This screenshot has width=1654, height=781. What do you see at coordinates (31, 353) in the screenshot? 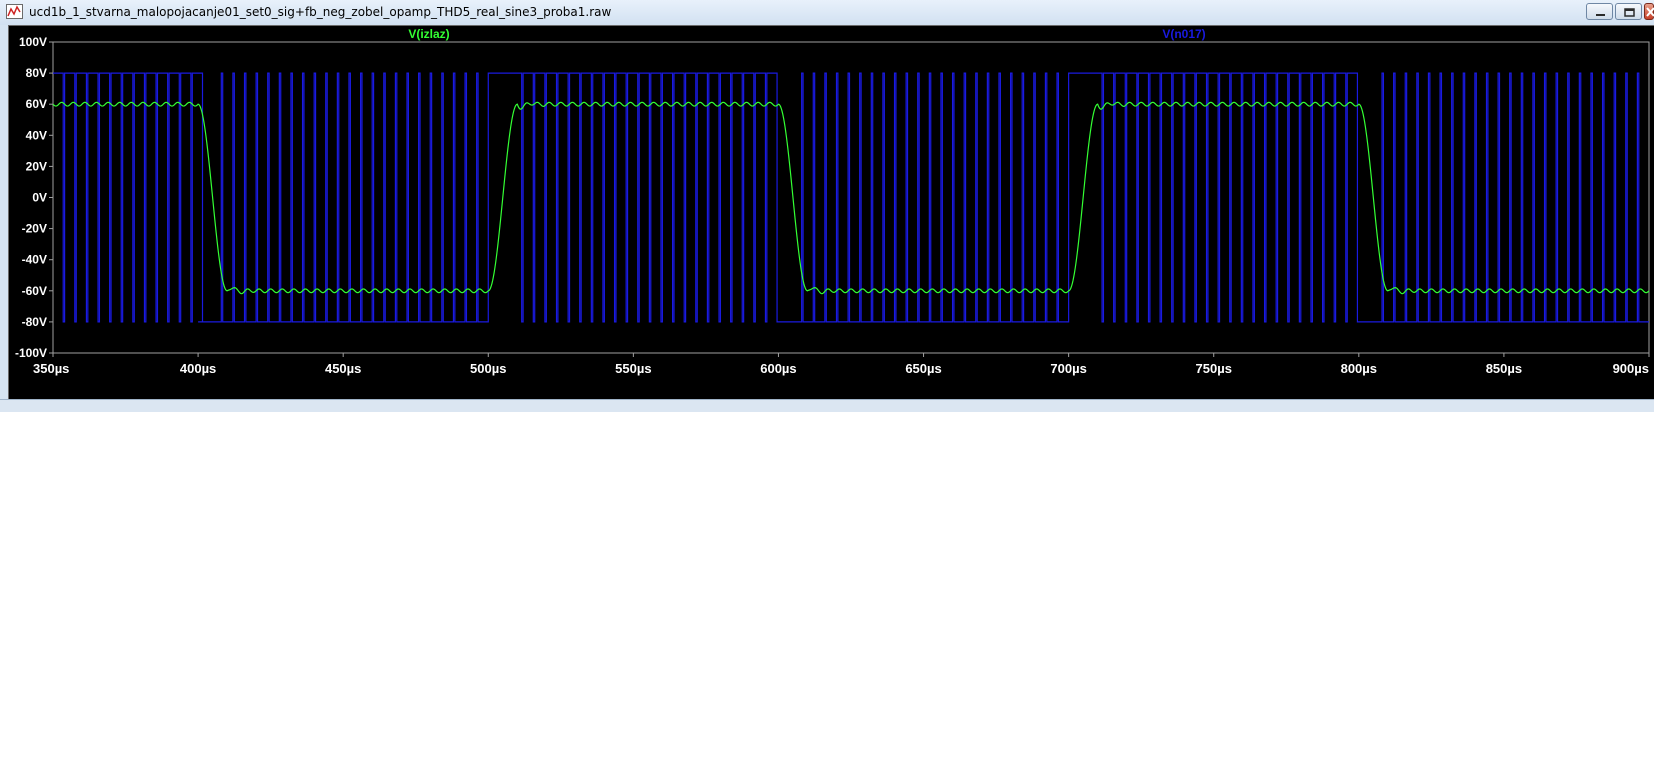
I see `y-tick-label: -100V` at bounding box center [31, 353].